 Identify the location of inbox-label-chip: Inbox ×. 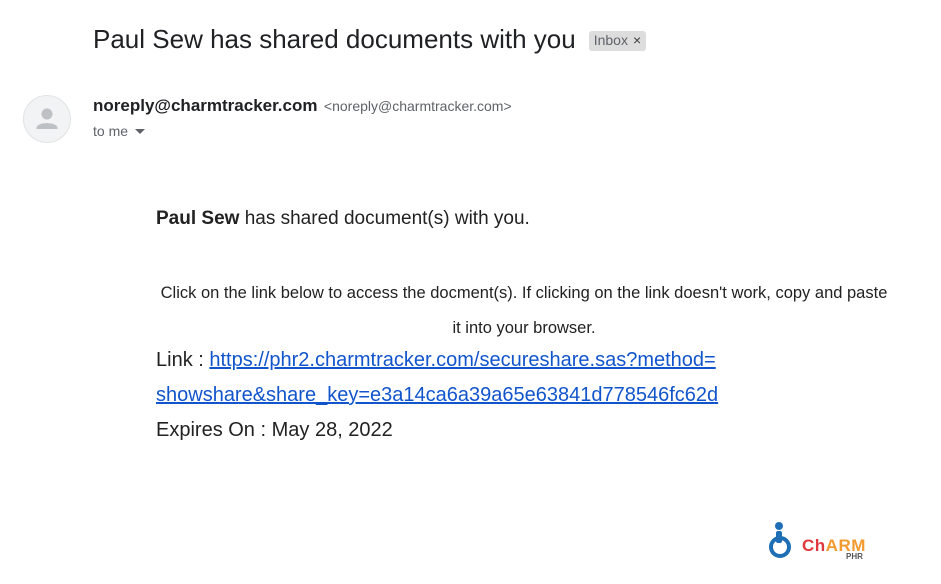
(617, 40).